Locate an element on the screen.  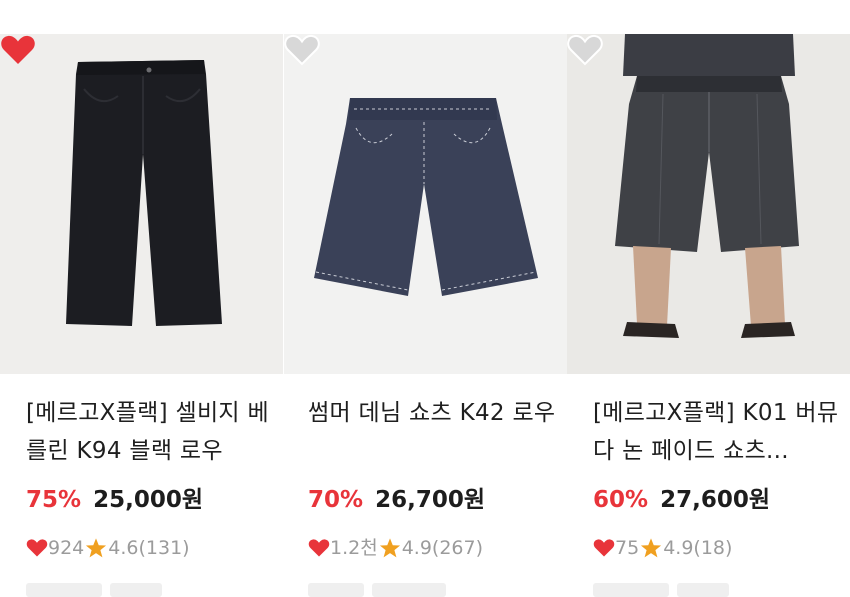
sale-price: 27,600원 is located at coordinates (715, 500).